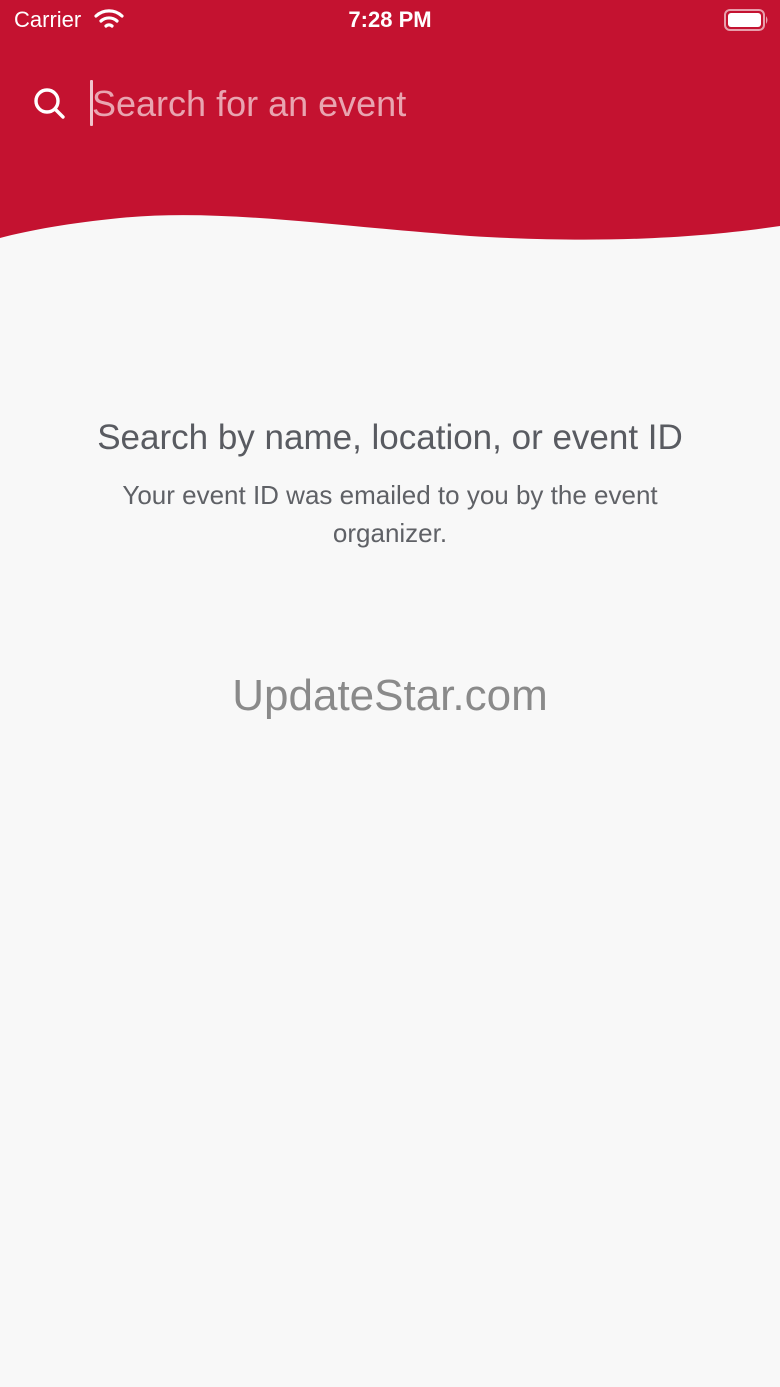 The height and width of the screenshot is (1387, 780). I want to click on battery-full-icon, so click(747, 20).